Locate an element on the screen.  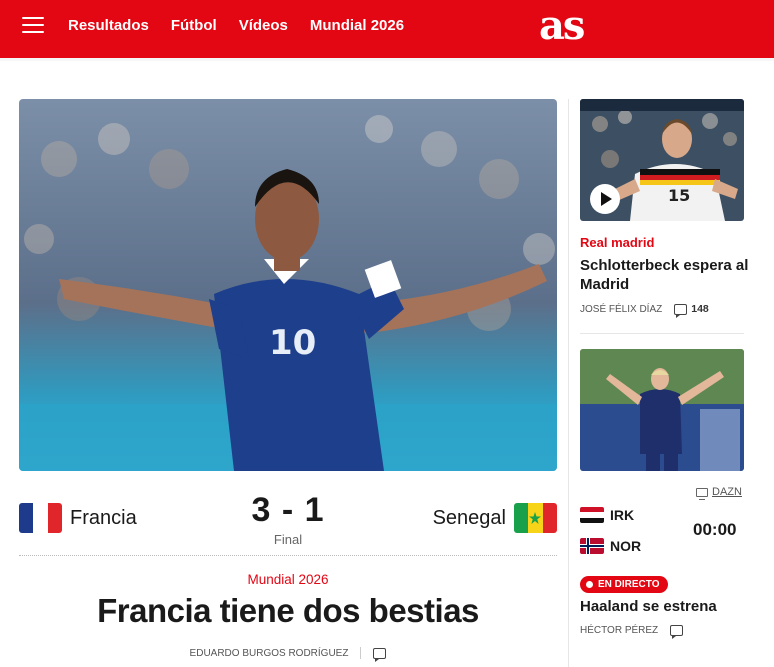
live-dot-icon is located at coordinates (589, 584).